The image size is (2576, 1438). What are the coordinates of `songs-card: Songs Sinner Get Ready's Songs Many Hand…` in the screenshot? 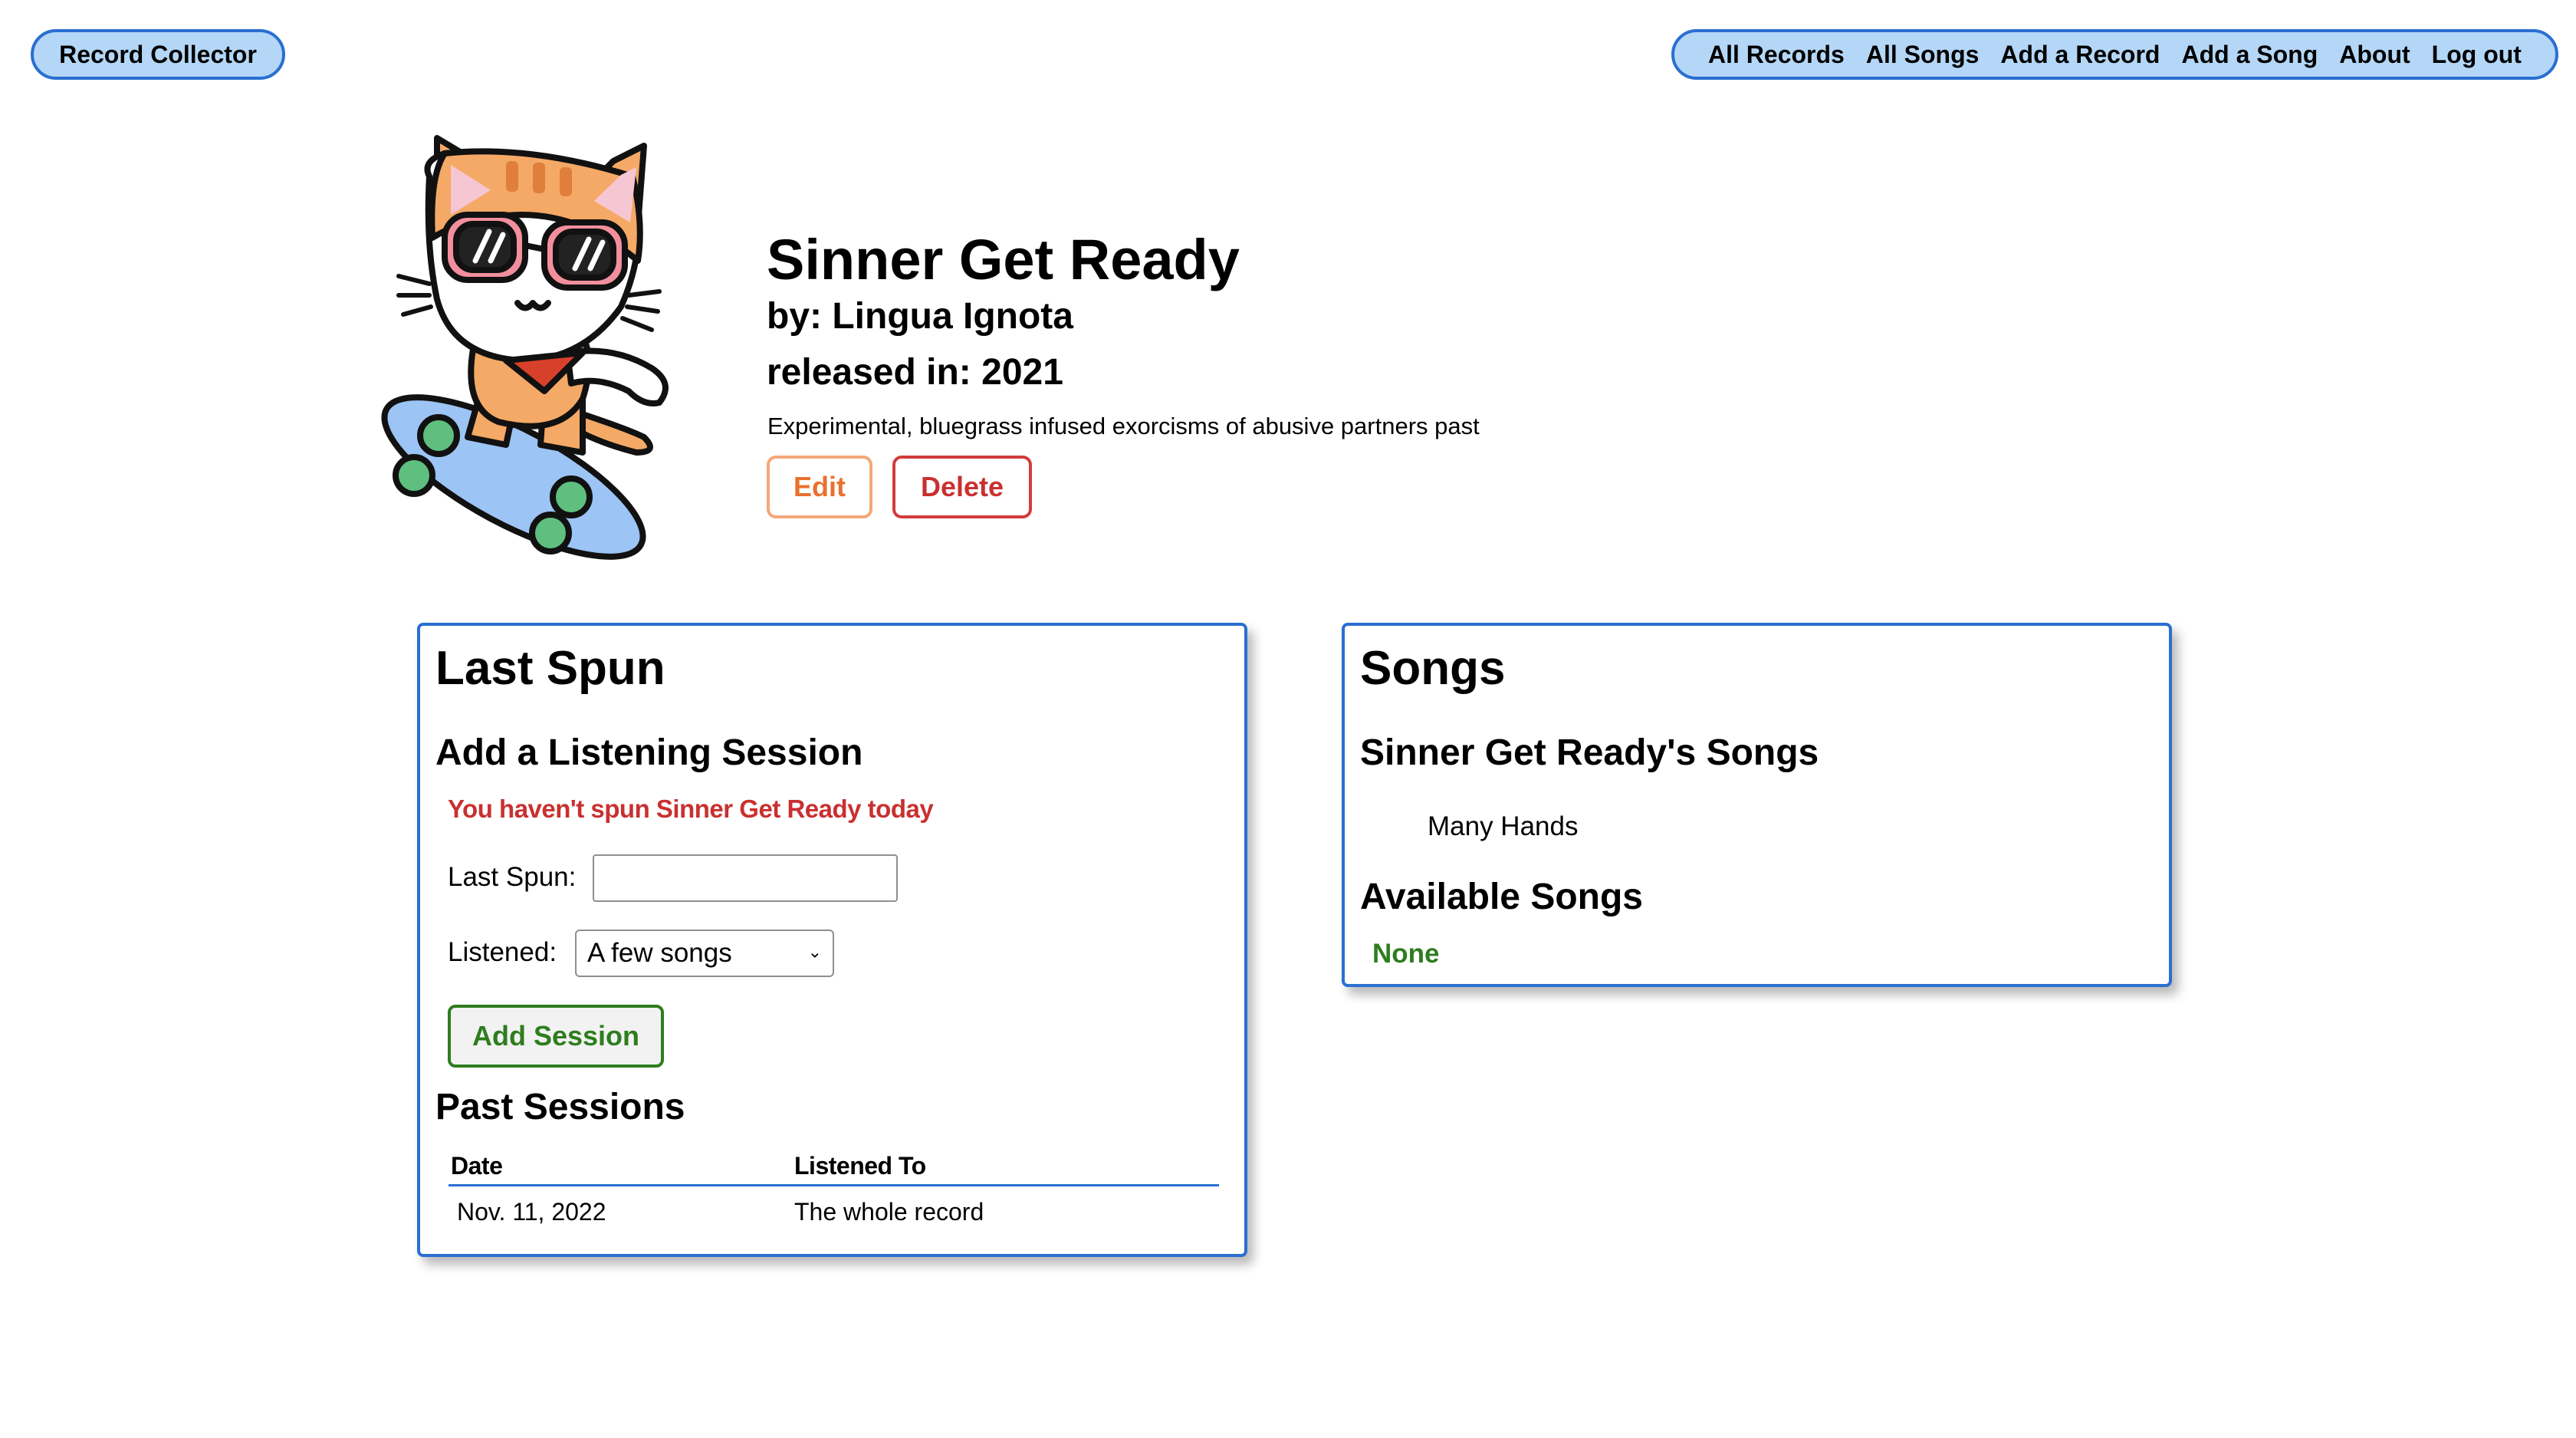 It's located at (1757, 805).